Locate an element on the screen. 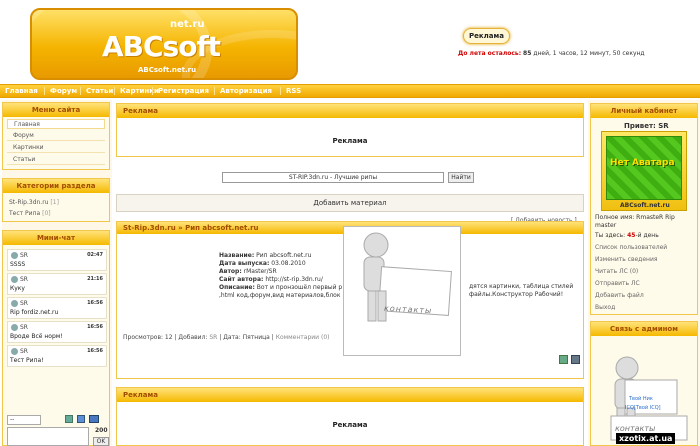 Image resolution: width=700 pixels, height=446 pixels. avatar: Нет Аватара ABCsoft.net.ru is located at coordinates (644, 171).